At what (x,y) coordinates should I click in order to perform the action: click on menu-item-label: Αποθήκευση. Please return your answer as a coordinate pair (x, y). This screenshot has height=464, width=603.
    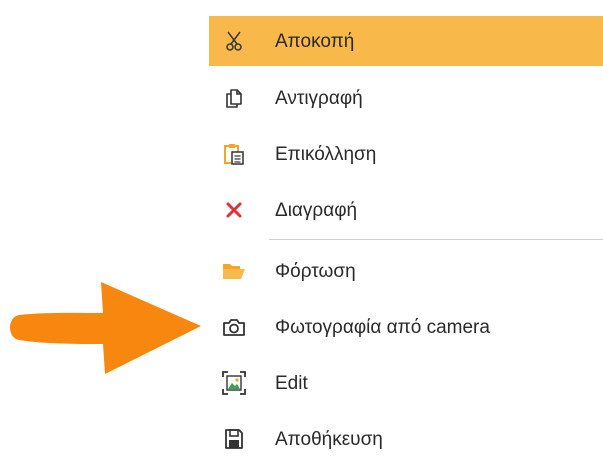
    Looking at the image, I should click on (329, 439).